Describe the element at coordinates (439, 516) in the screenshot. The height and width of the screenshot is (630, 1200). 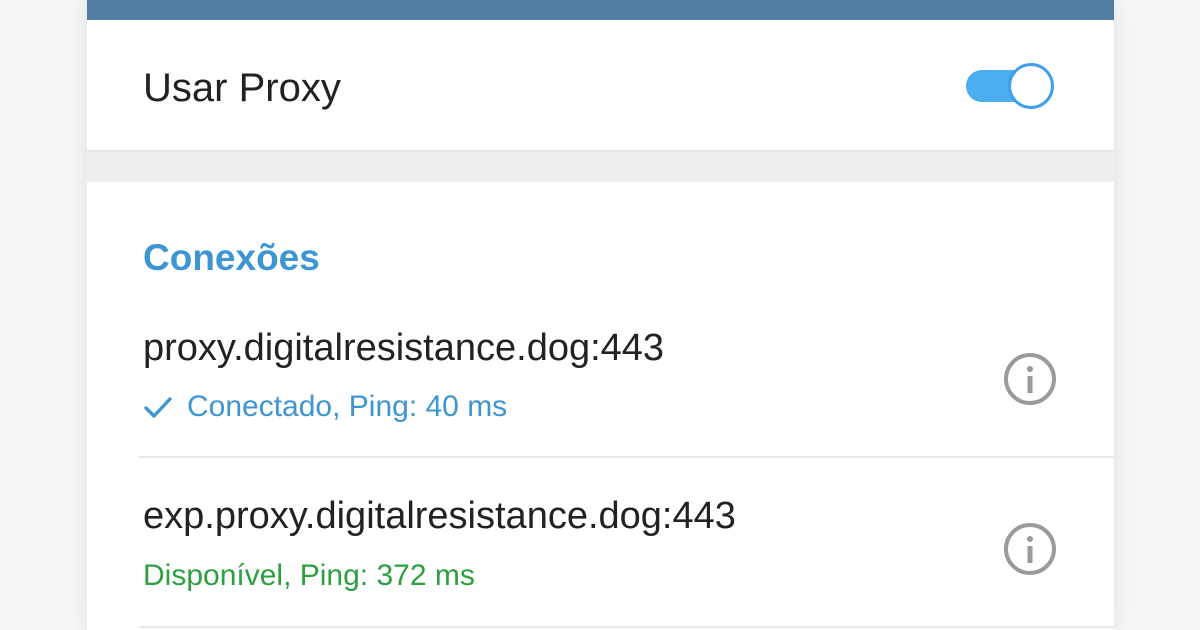
I see `proxy-host-text: exp.proxy.digitalresistance.dog:443` at that location.